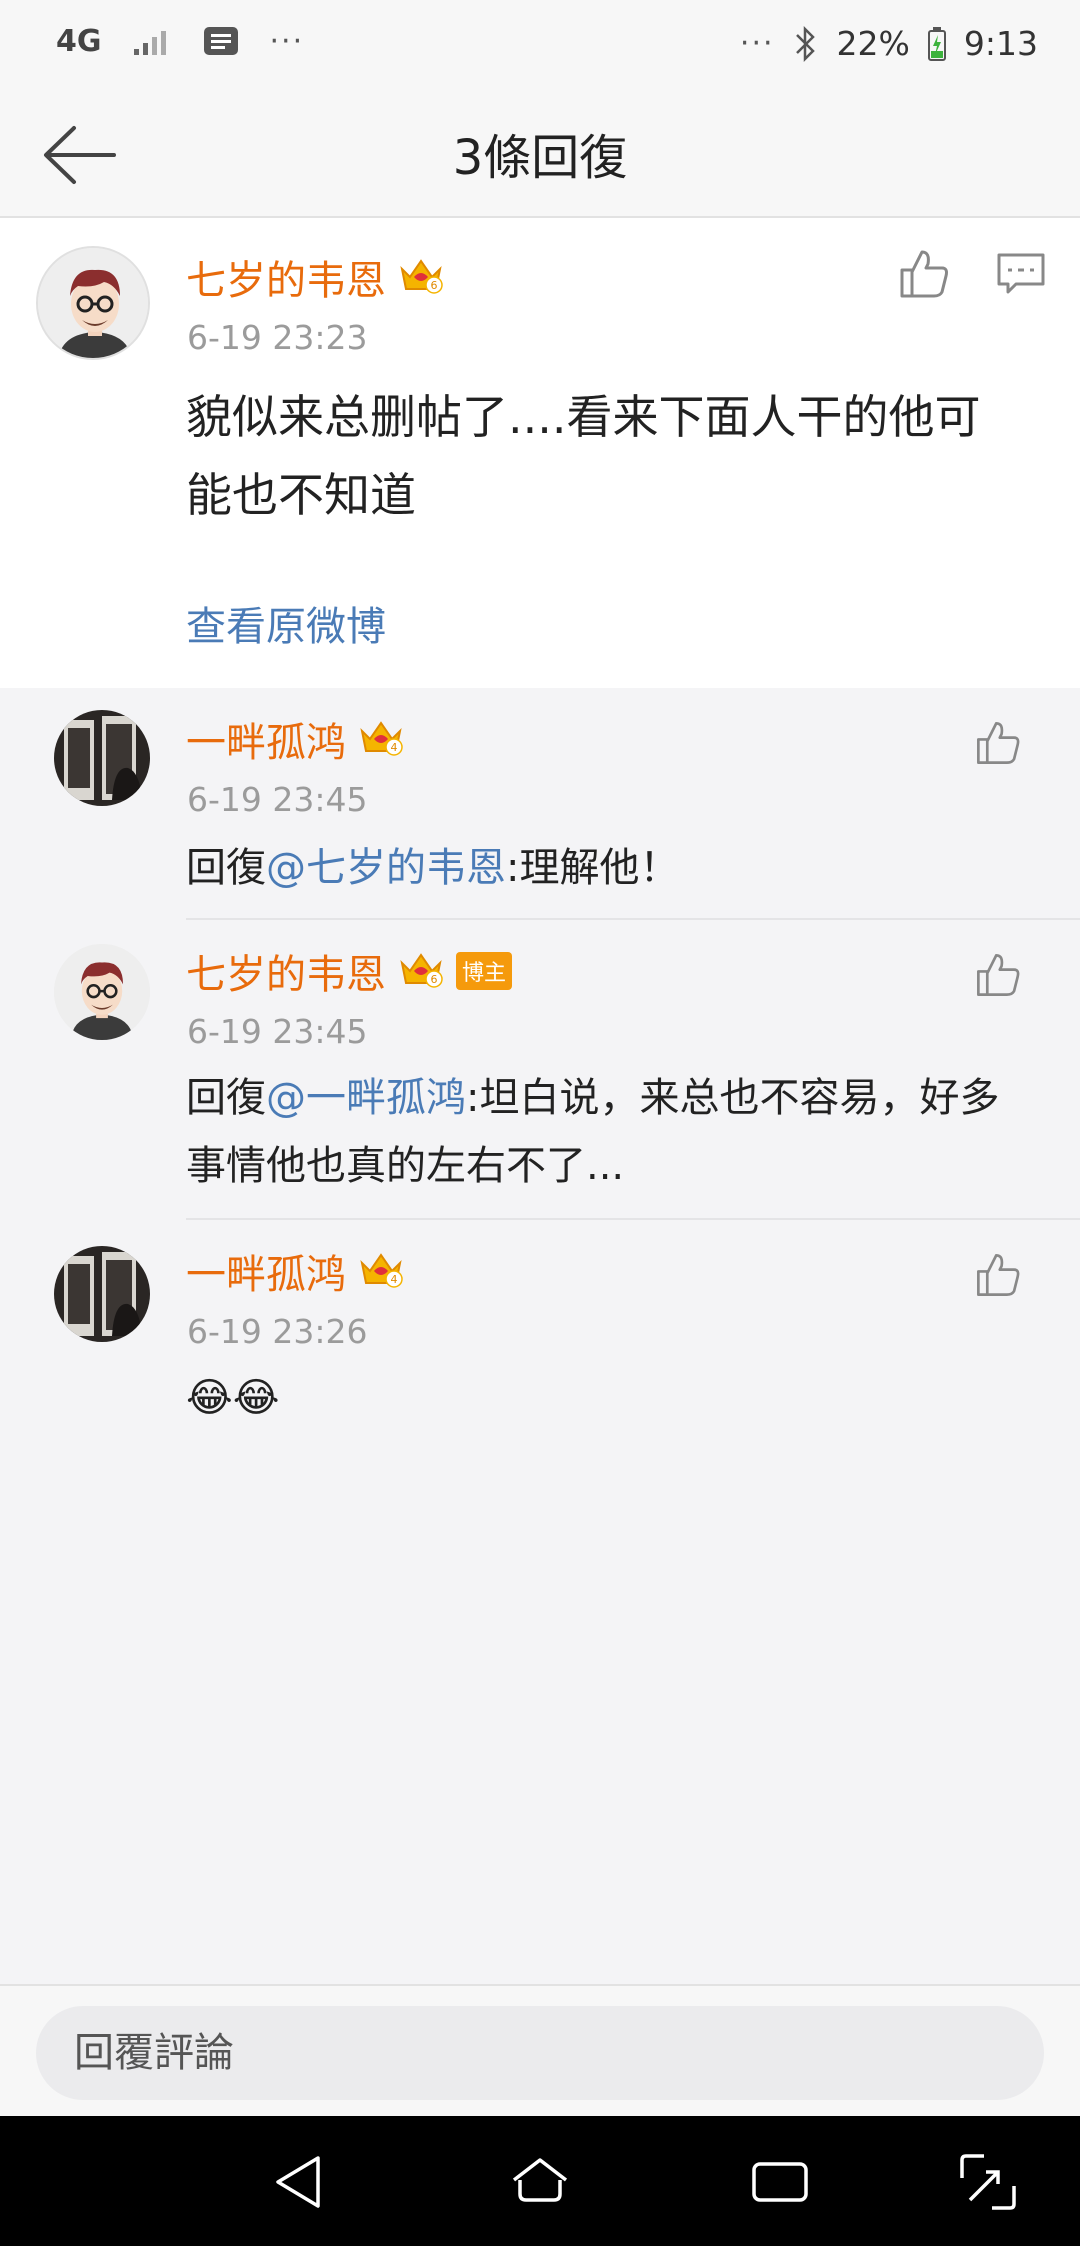  I want to click on reply-item: 一畔孤鸿 4 6-19 23:26 😂😂, so click(540, 1335).